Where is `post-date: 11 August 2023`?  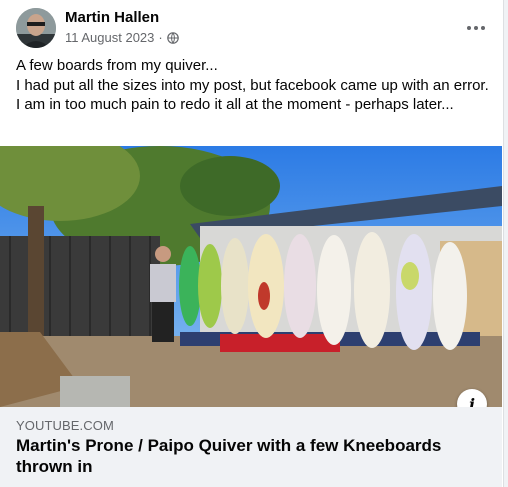 post-date: 11 August 2023 is located at coordinates (109, 37).